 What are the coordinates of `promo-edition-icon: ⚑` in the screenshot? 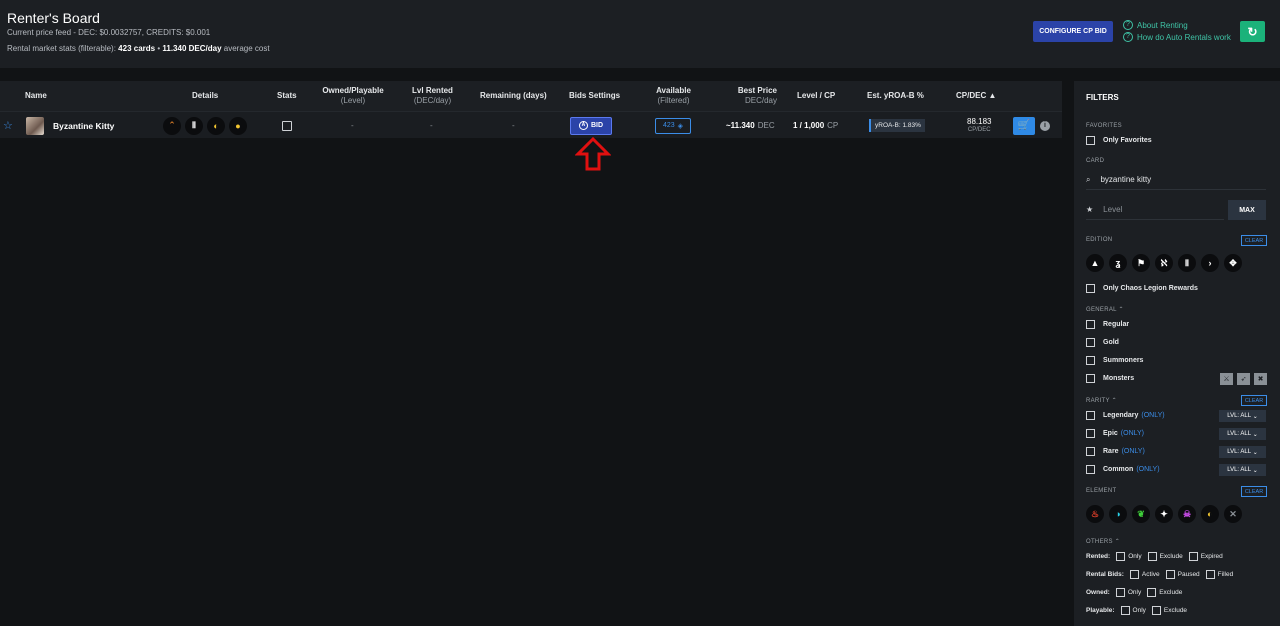 It's located at (1141, 263).